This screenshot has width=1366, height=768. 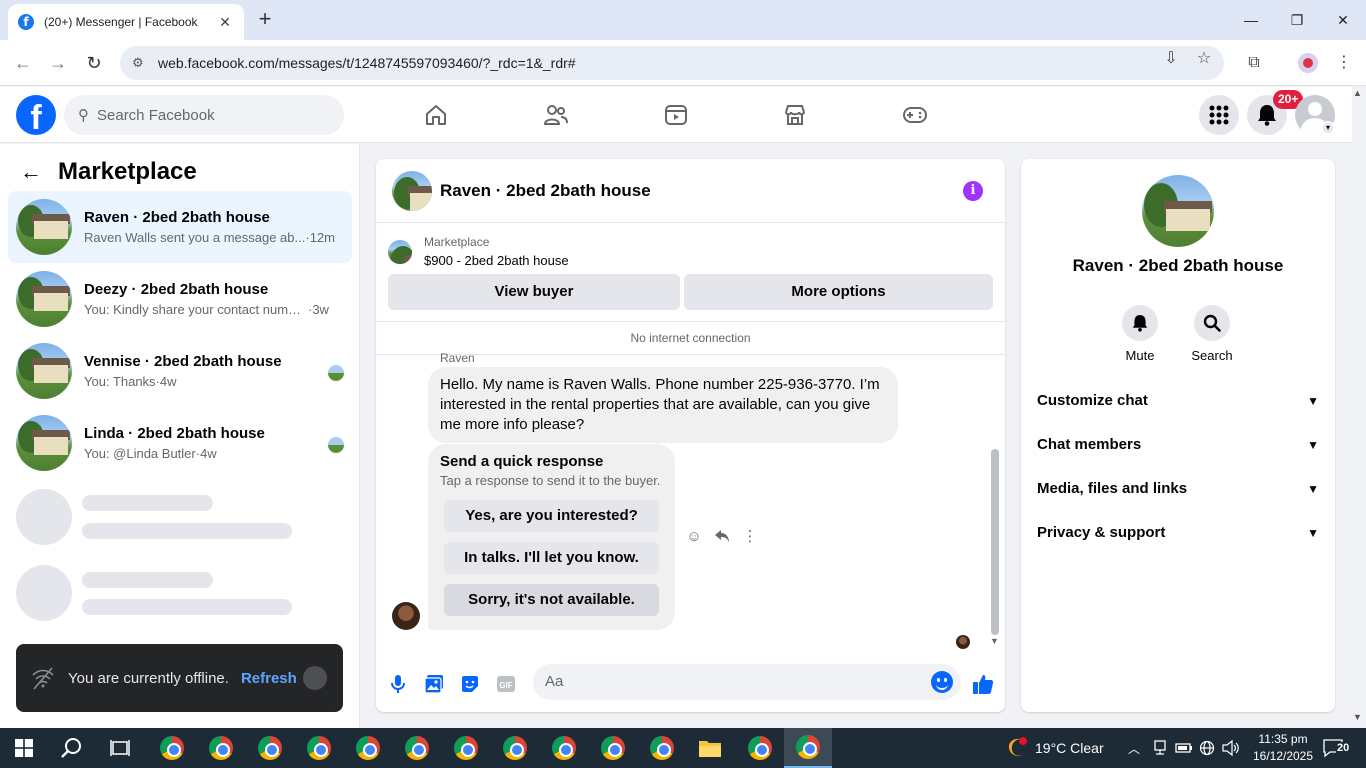 What do you see at coordinates (915, 115) in the screenshot?
I see `gaming-icon` at bounding box center [915, 115].